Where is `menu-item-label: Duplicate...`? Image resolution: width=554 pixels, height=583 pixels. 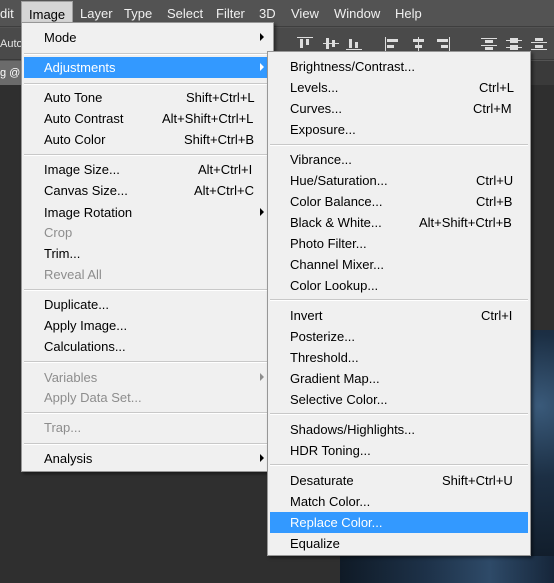 menu-item-label: Duplicate... is located at coordinates (77, 304).